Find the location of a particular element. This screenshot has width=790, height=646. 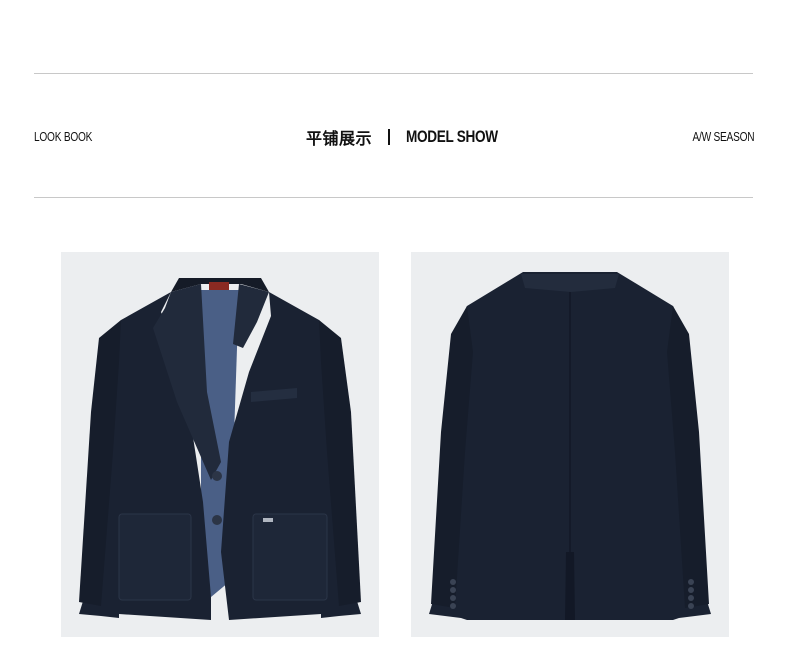

top-divider-line is located at coordinates (393, 73).